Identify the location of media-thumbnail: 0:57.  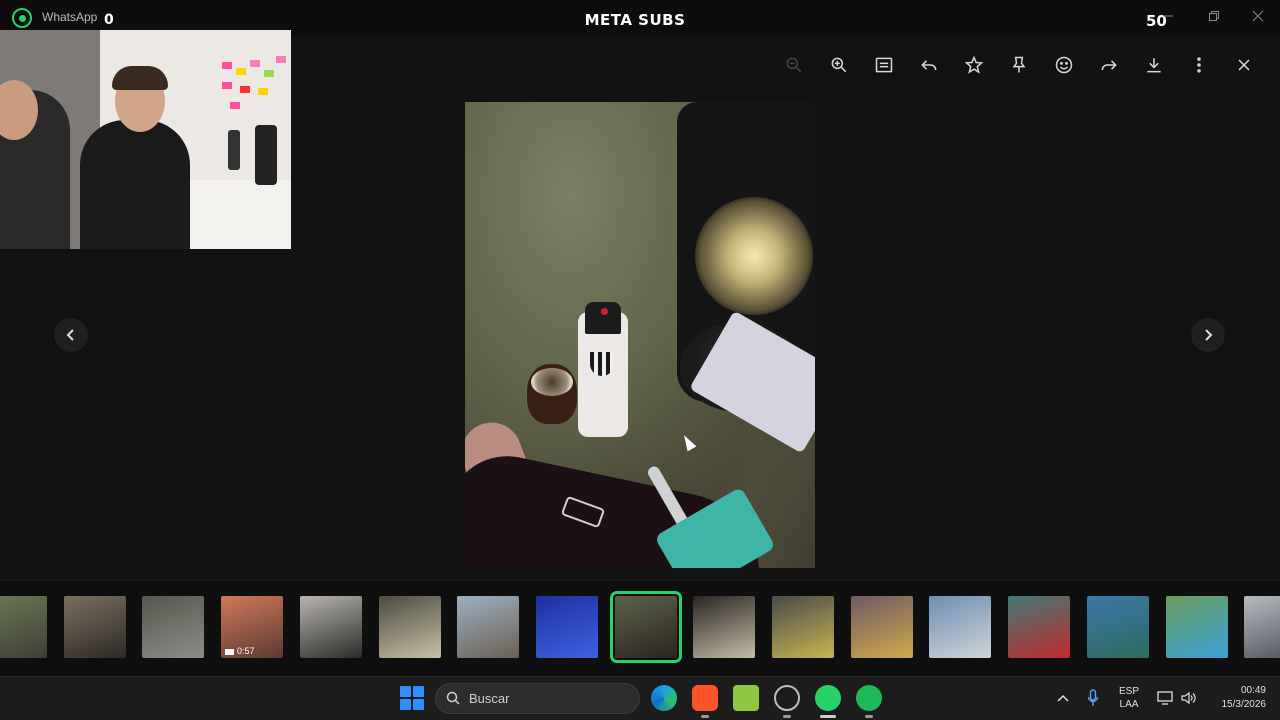
(252, 627).